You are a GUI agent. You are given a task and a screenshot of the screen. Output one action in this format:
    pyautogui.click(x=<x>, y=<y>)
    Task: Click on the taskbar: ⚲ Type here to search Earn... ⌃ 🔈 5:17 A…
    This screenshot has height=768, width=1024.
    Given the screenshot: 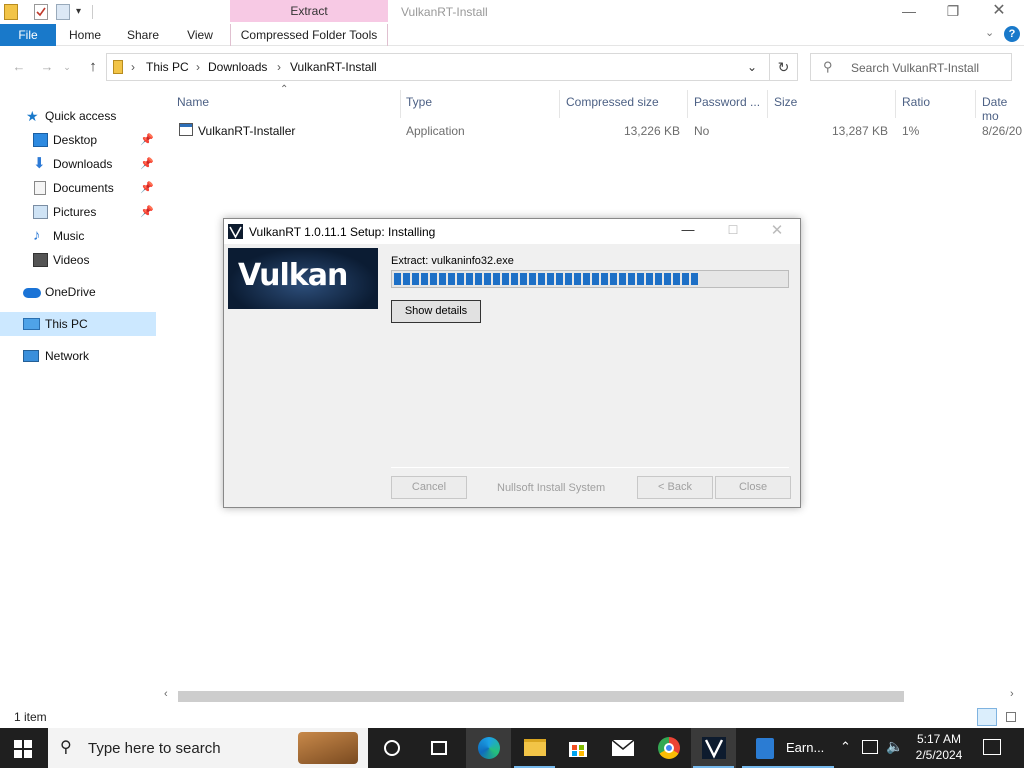 What is the action you would take?
    pyautogui.click(x=512, y=748)
    